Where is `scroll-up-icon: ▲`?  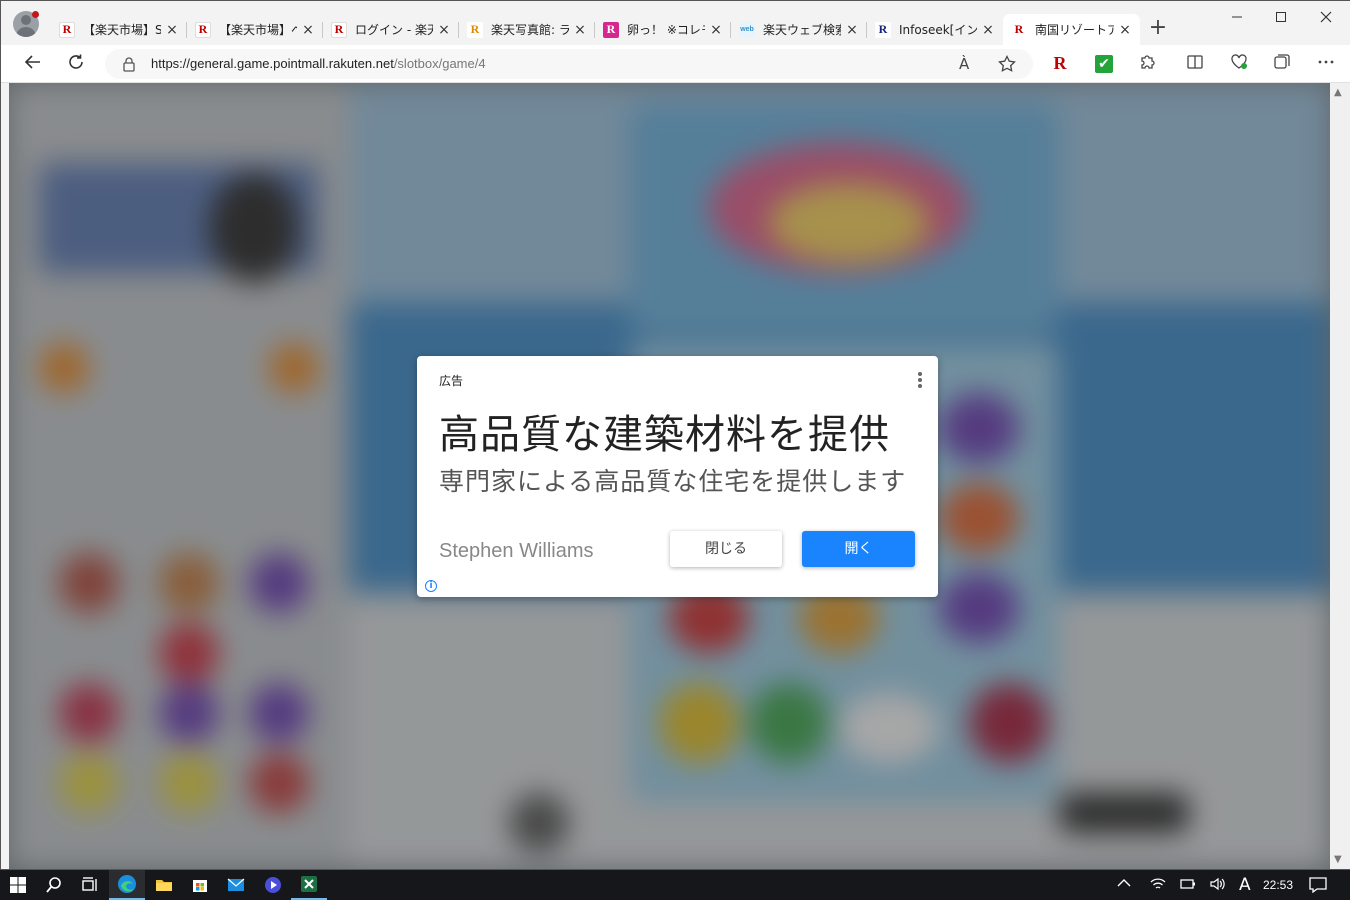 scroll-up-icon: ▲ is located at coordinates (1338, 92).